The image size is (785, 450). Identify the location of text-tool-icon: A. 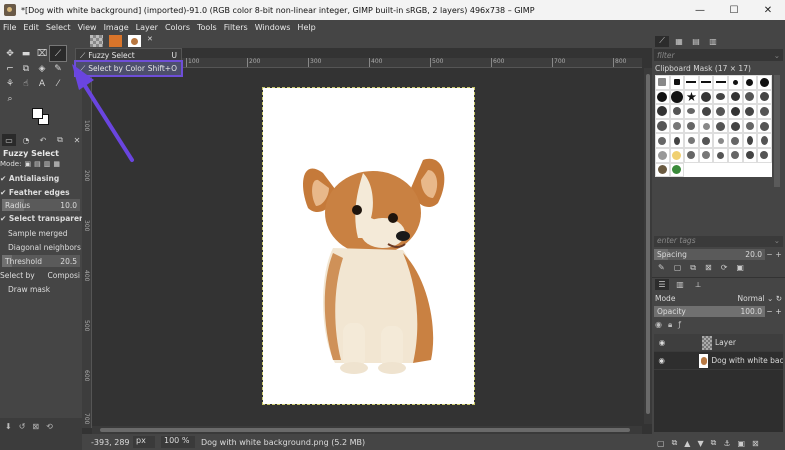
(42, 83).